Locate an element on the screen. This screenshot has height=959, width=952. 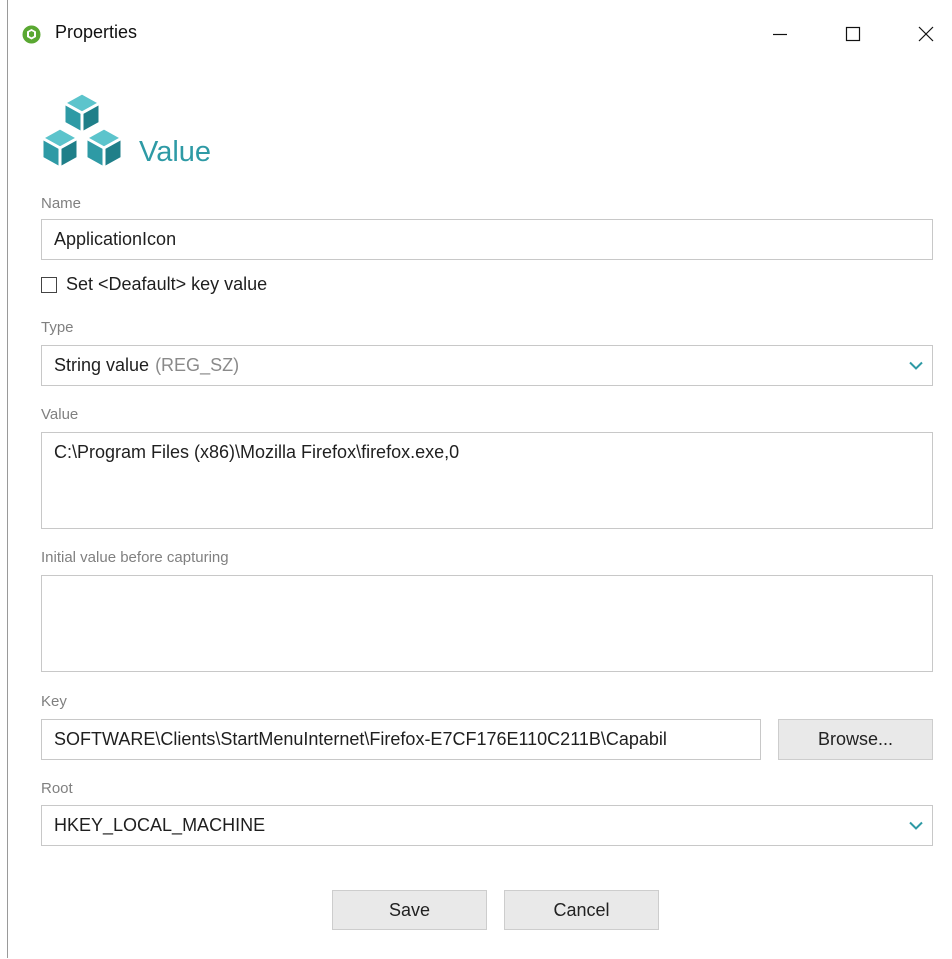
close-button is located at coordinates (926, 34).